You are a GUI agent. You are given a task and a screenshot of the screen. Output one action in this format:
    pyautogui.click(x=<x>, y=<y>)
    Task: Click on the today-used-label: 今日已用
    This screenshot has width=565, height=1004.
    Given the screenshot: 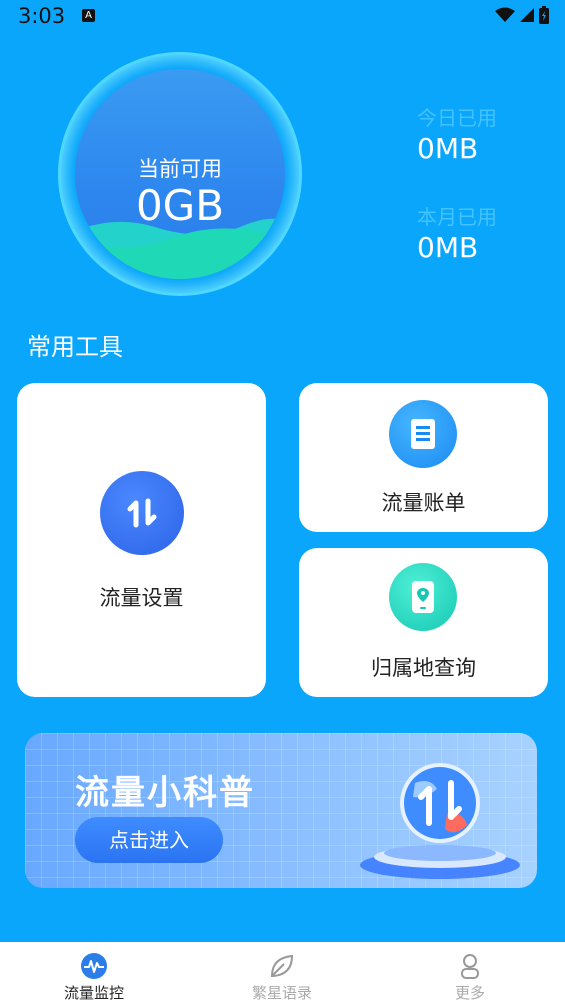 What is the action you would take?
    pyautogui.click(x=457, y=118)
    